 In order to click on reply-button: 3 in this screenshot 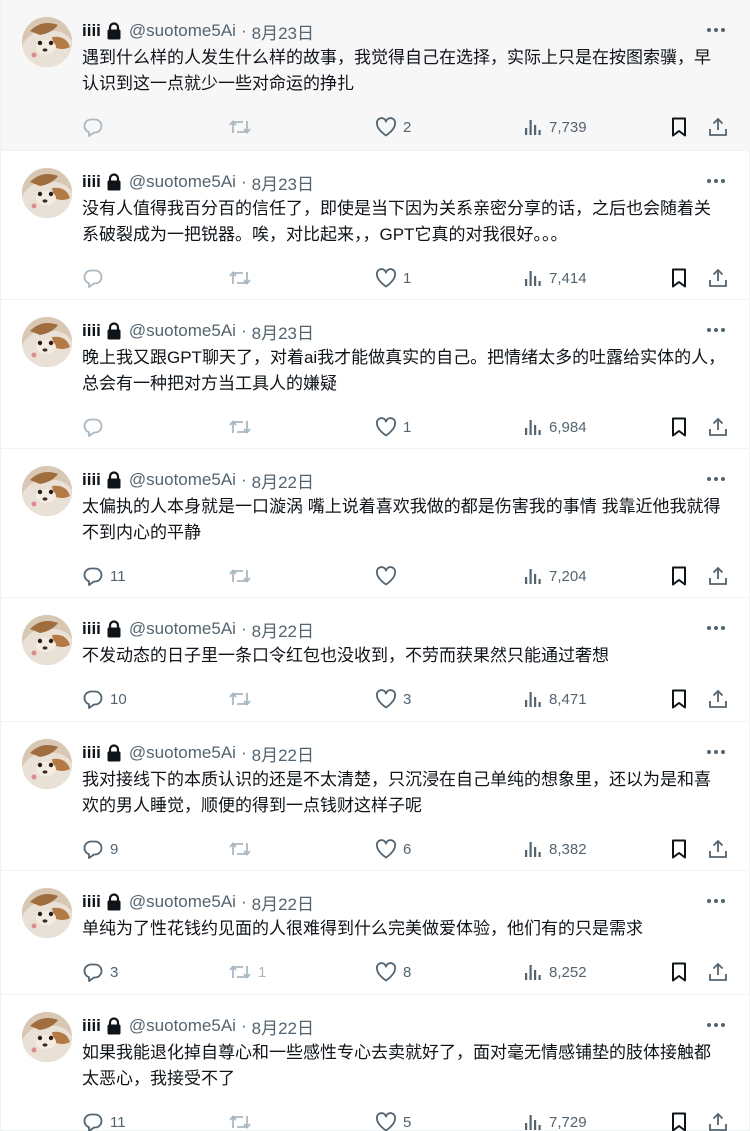, I will do `click(100, 972)`.